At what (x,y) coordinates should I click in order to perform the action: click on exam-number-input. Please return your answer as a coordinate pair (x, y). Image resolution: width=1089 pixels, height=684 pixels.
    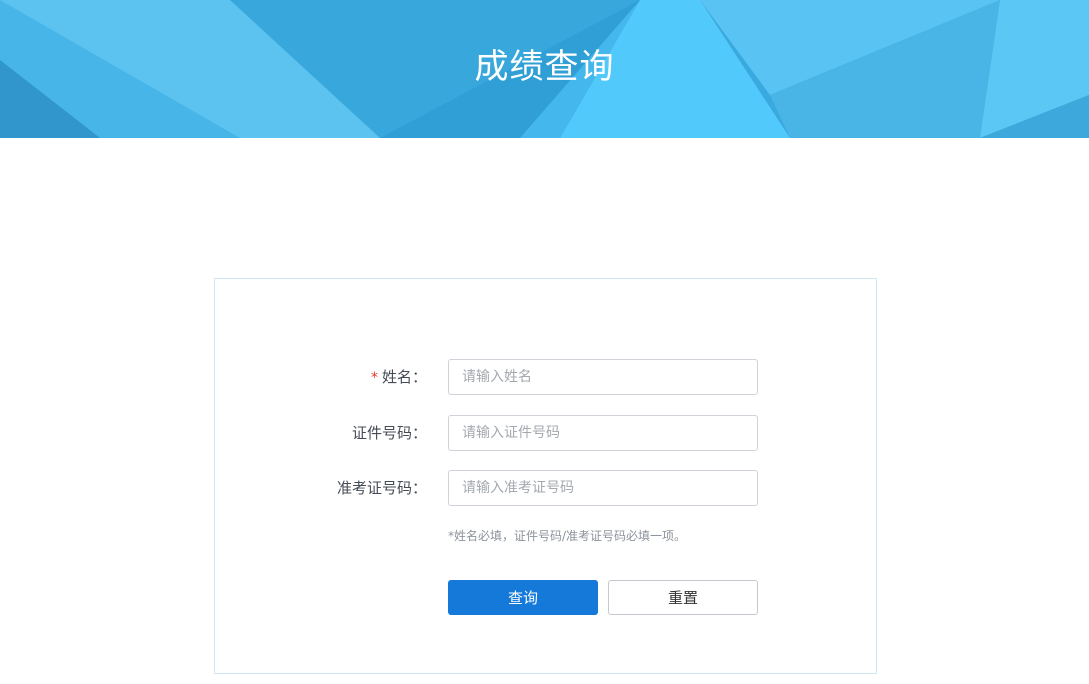
    Looking at the image, I should click on (603, 488).